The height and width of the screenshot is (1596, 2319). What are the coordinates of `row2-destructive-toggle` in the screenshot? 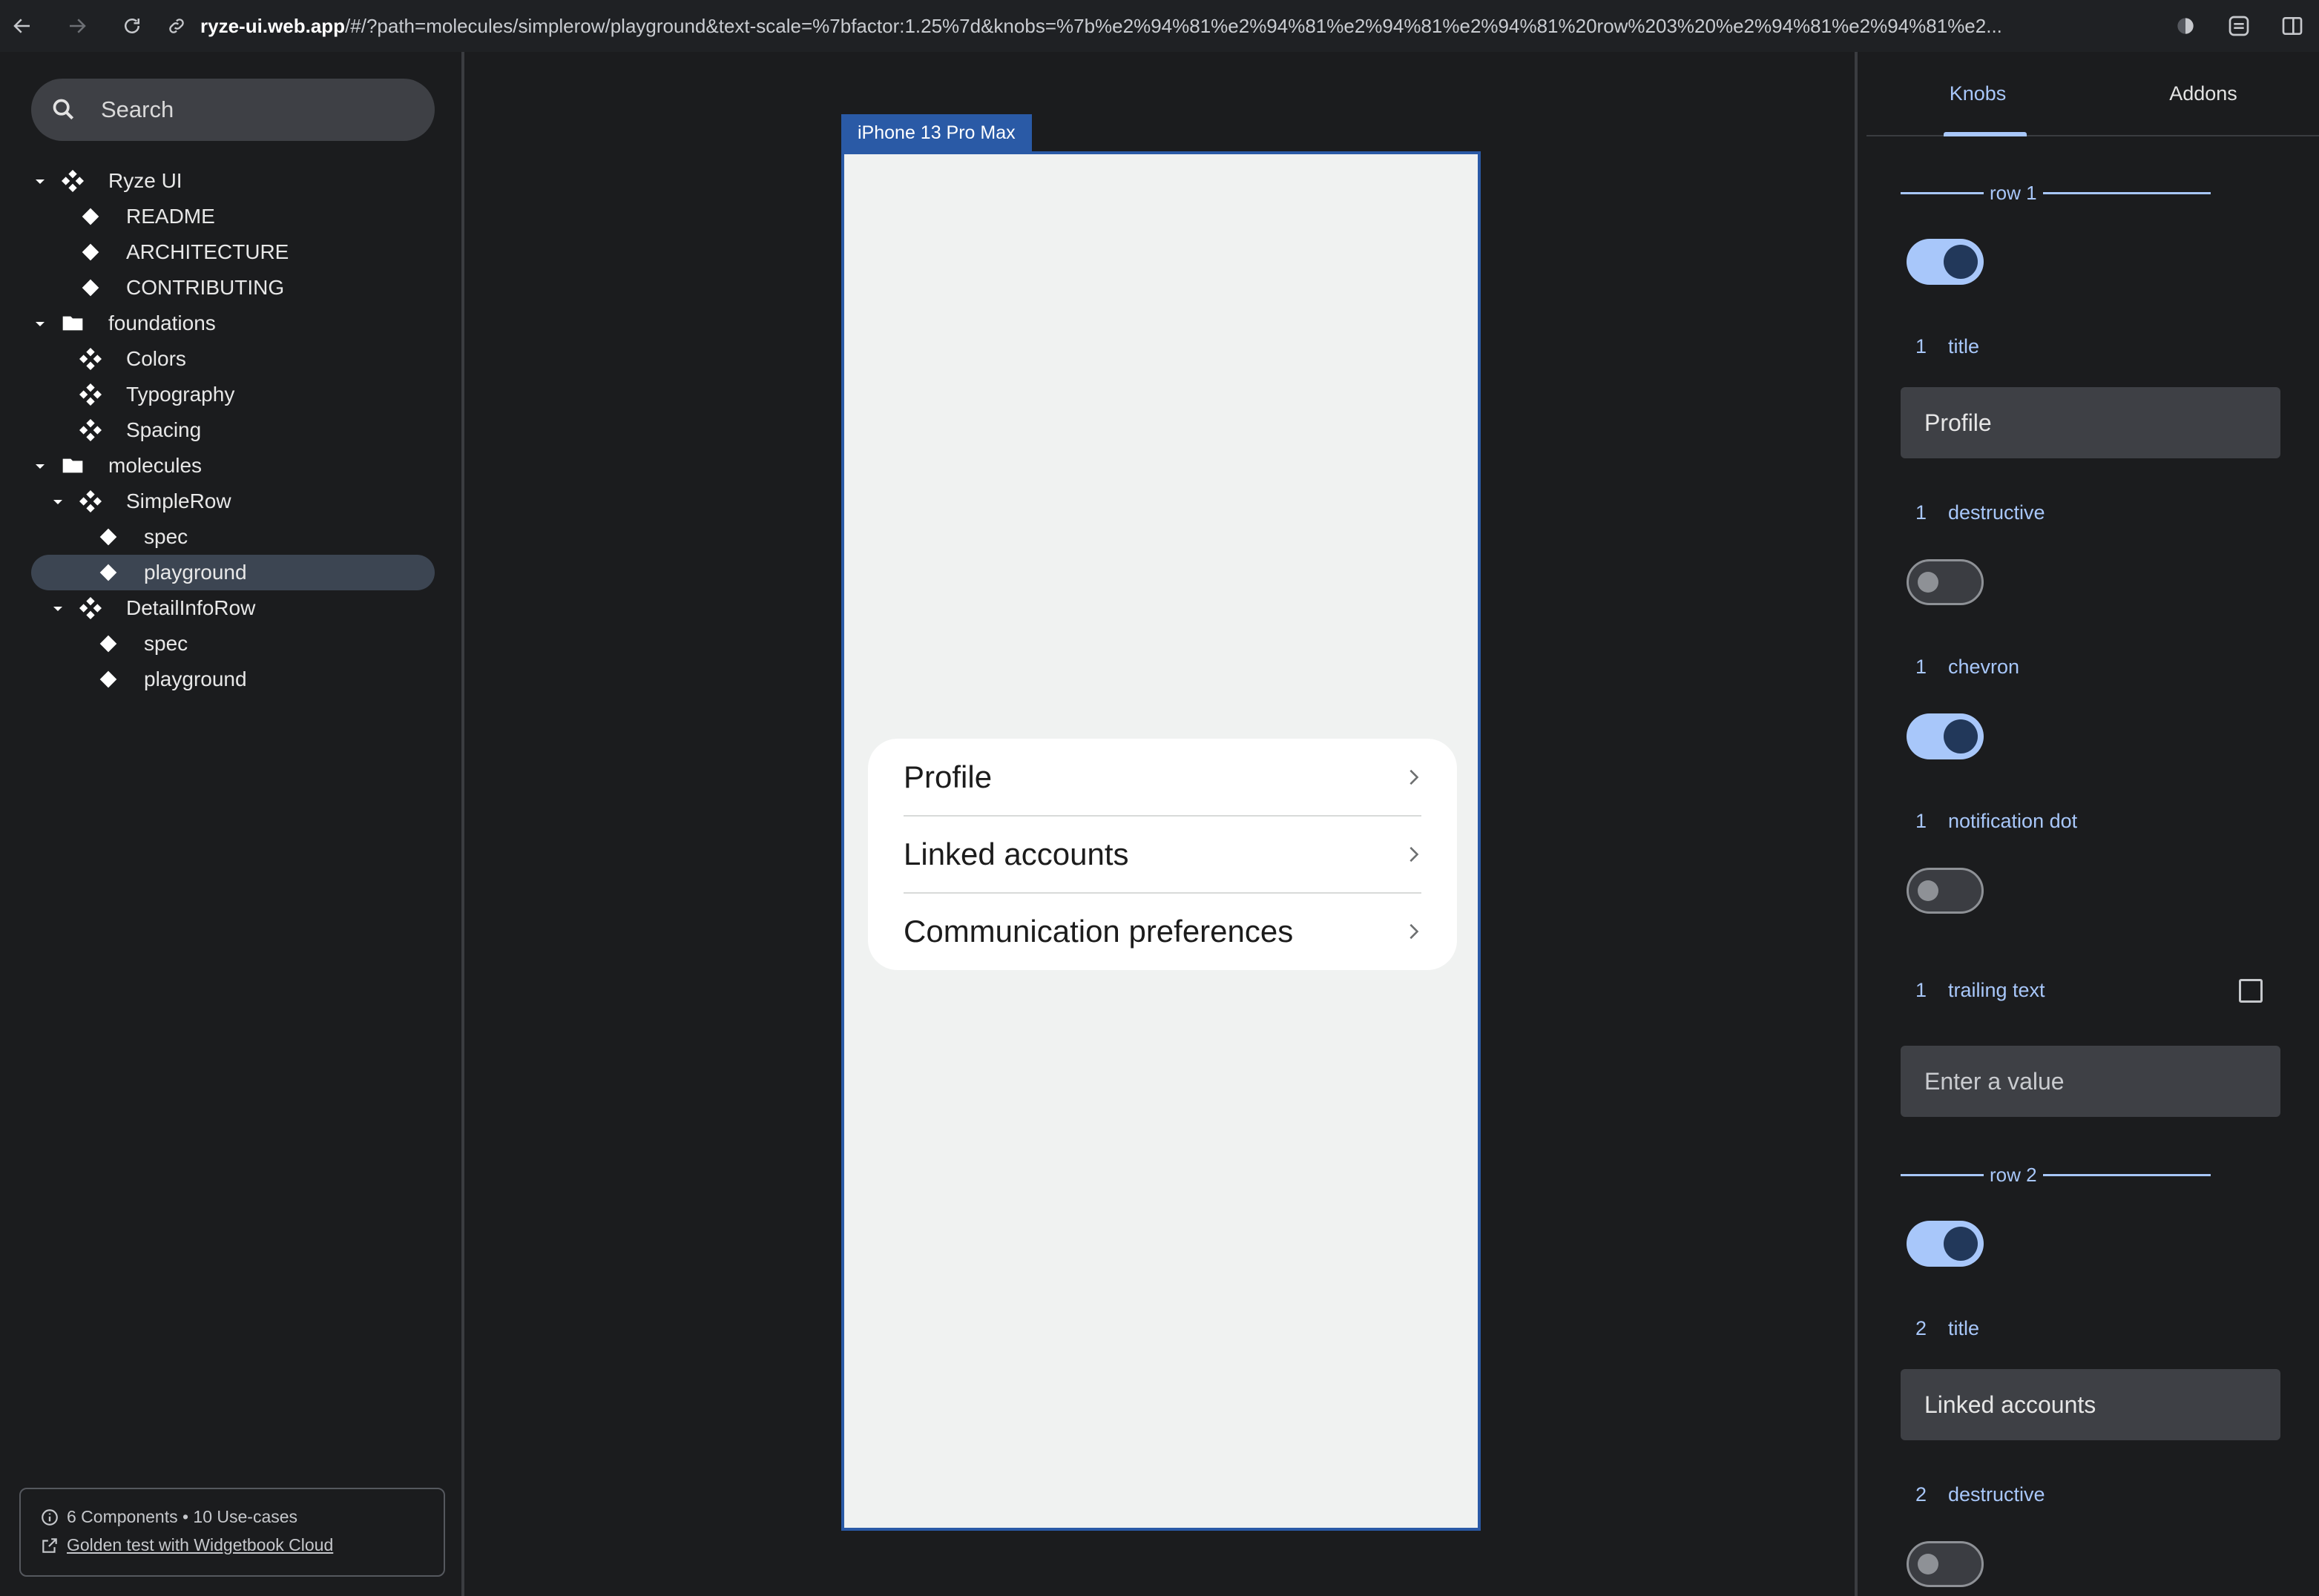 It's located at (1946, 1564).